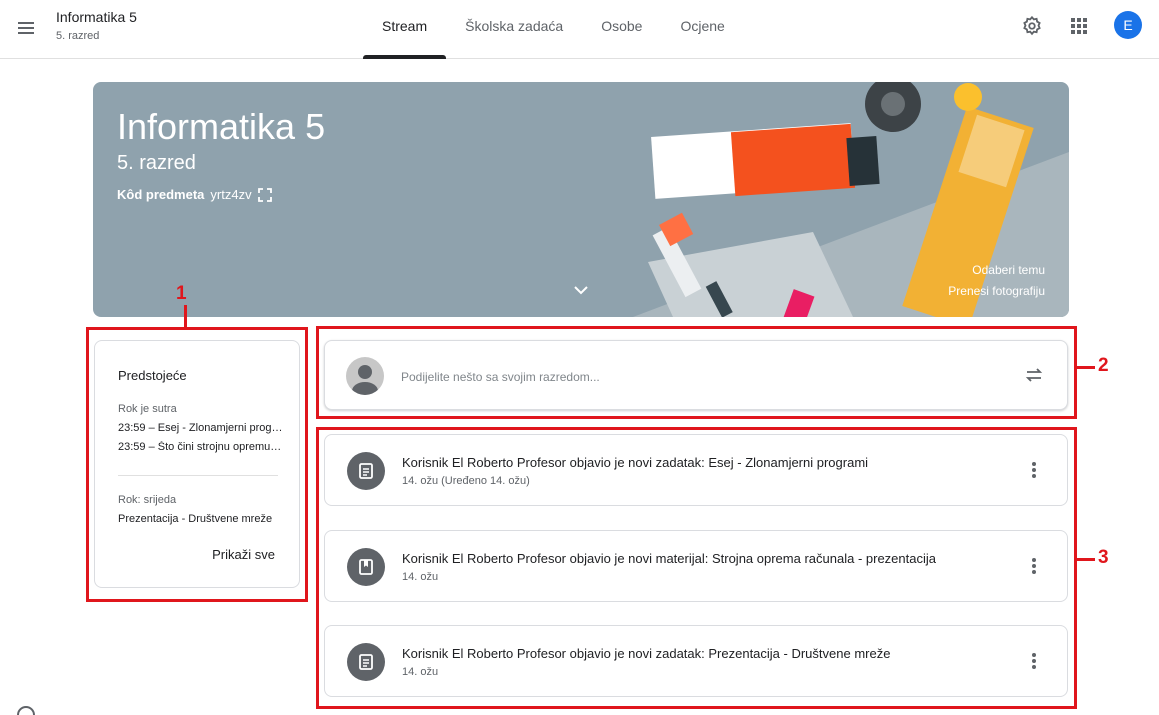 The height and width of the screenshot is (715, 1159). What do you see at coordinates (231, 194) in the screenshot?
I see `class-code-value: yrtz4zv` at bounding box center [231, 194].